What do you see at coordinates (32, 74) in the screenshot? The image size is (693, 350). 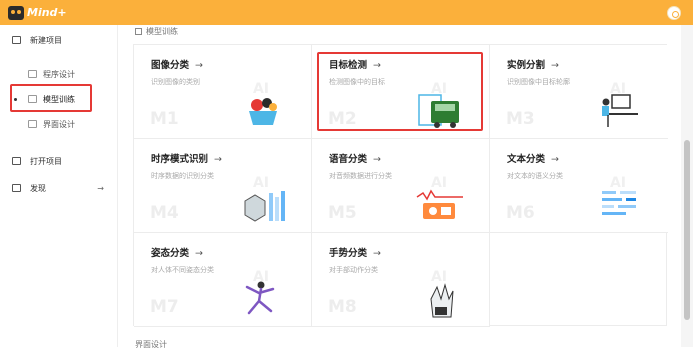 I see `program-design-icon` at bounding box center [32, 74].